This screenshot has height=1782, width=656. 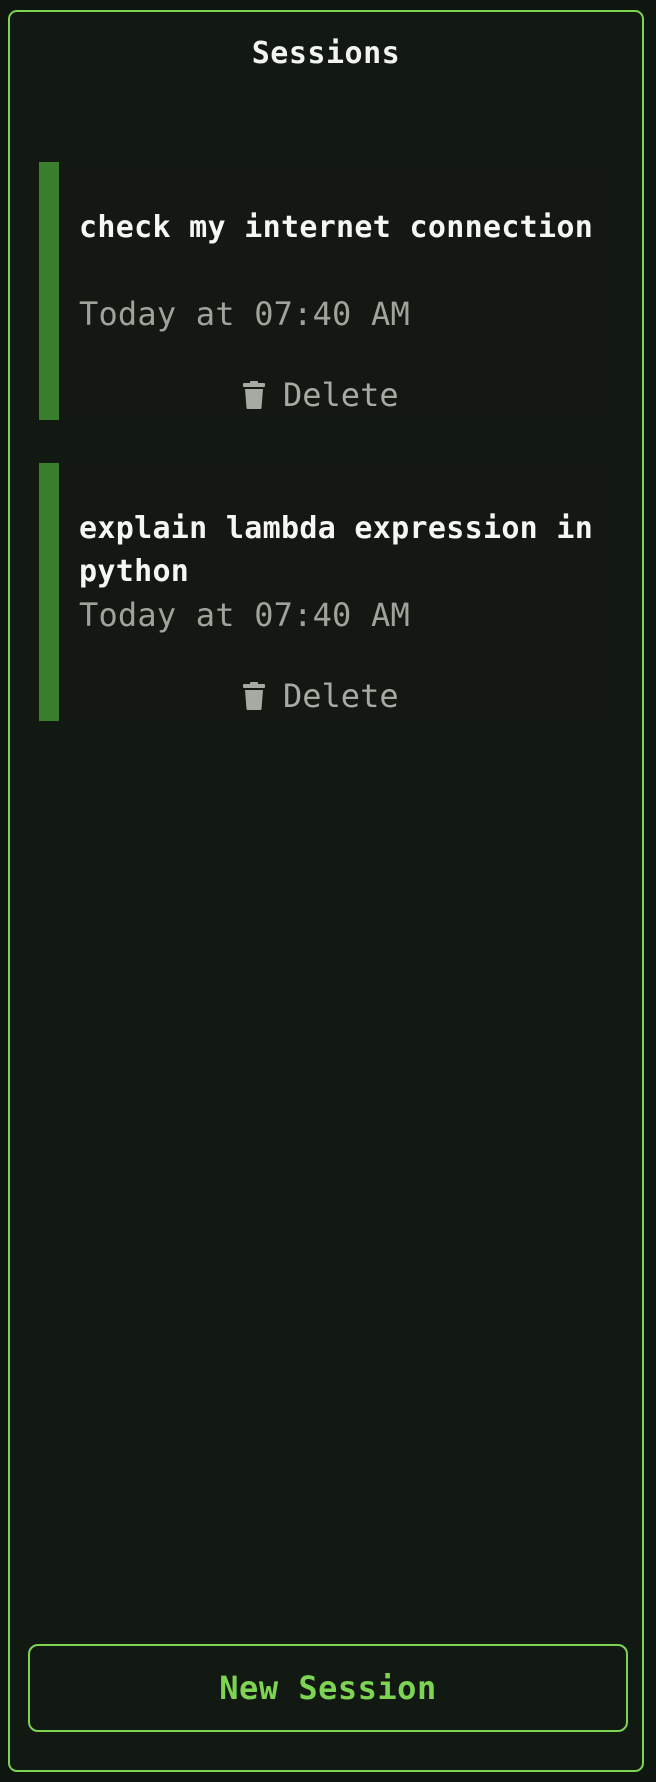 What do you see at coordinates (328, 1688) in the screenshot?
I see `new-session-button: New Session` at bounding box center [328, 1688].